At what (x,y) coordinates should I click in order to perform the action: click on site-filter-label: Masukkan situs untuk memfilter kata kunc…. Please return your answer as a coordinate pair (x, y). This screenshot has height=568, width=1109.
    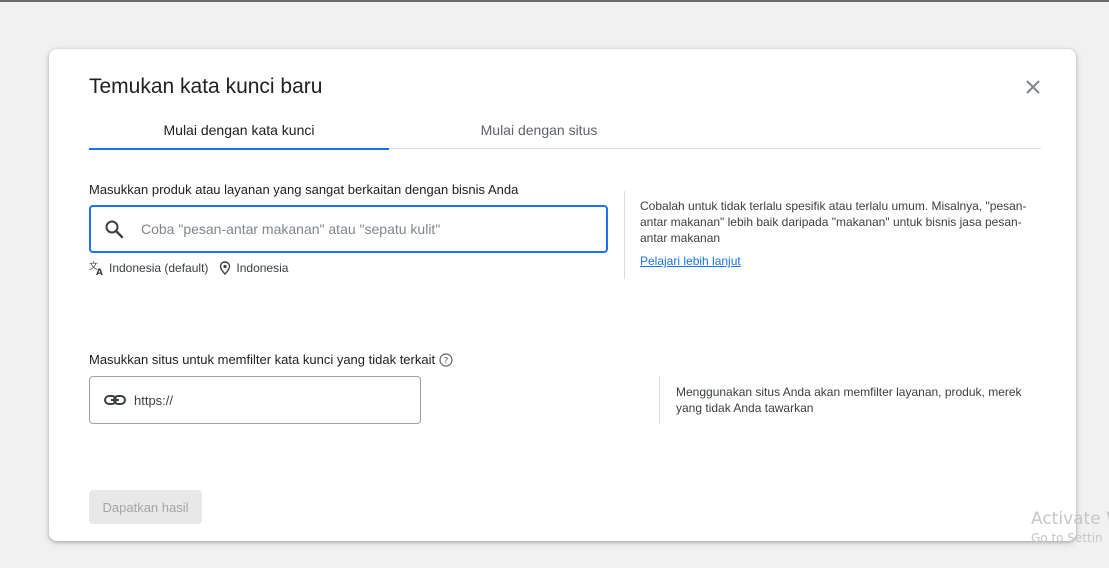
    Looking at the image, I should click on (271, 359).